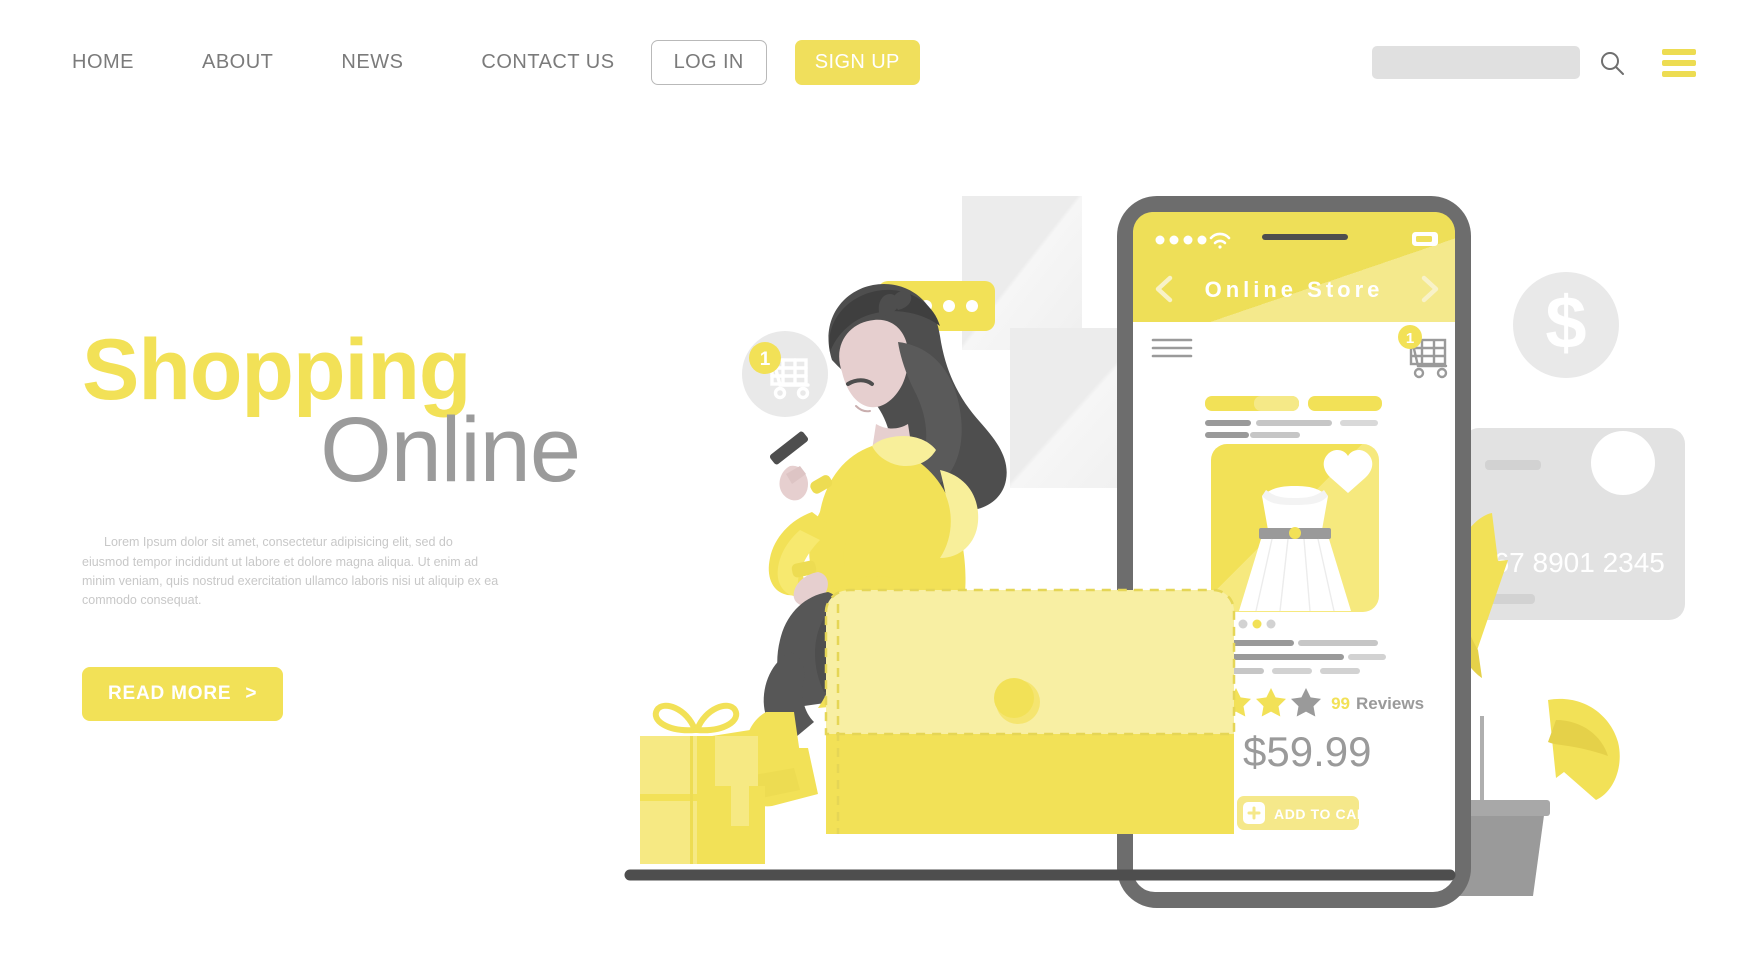 The height and width of the screenshot is (980, 1738). Describe the element at coordinates (547, 62) in the screenshot. I see `nav-link-contact-us: CONTACT US` at that location.